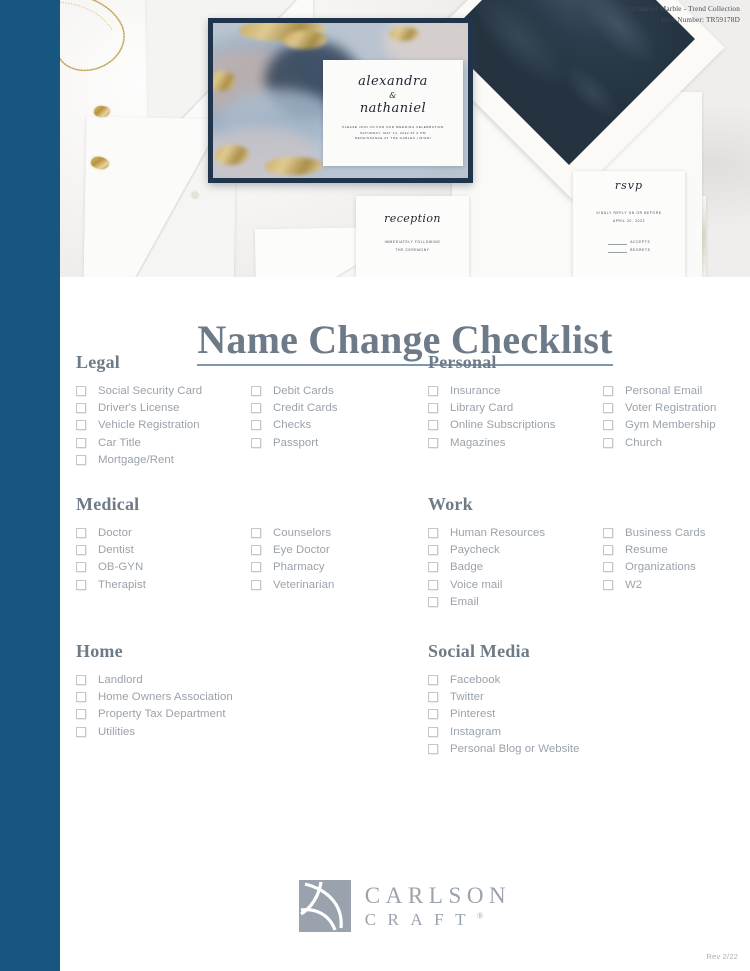 This screenshot has height=971, width=750. I want to click on checklist-item: Home Owners Association, so click(154, 696).